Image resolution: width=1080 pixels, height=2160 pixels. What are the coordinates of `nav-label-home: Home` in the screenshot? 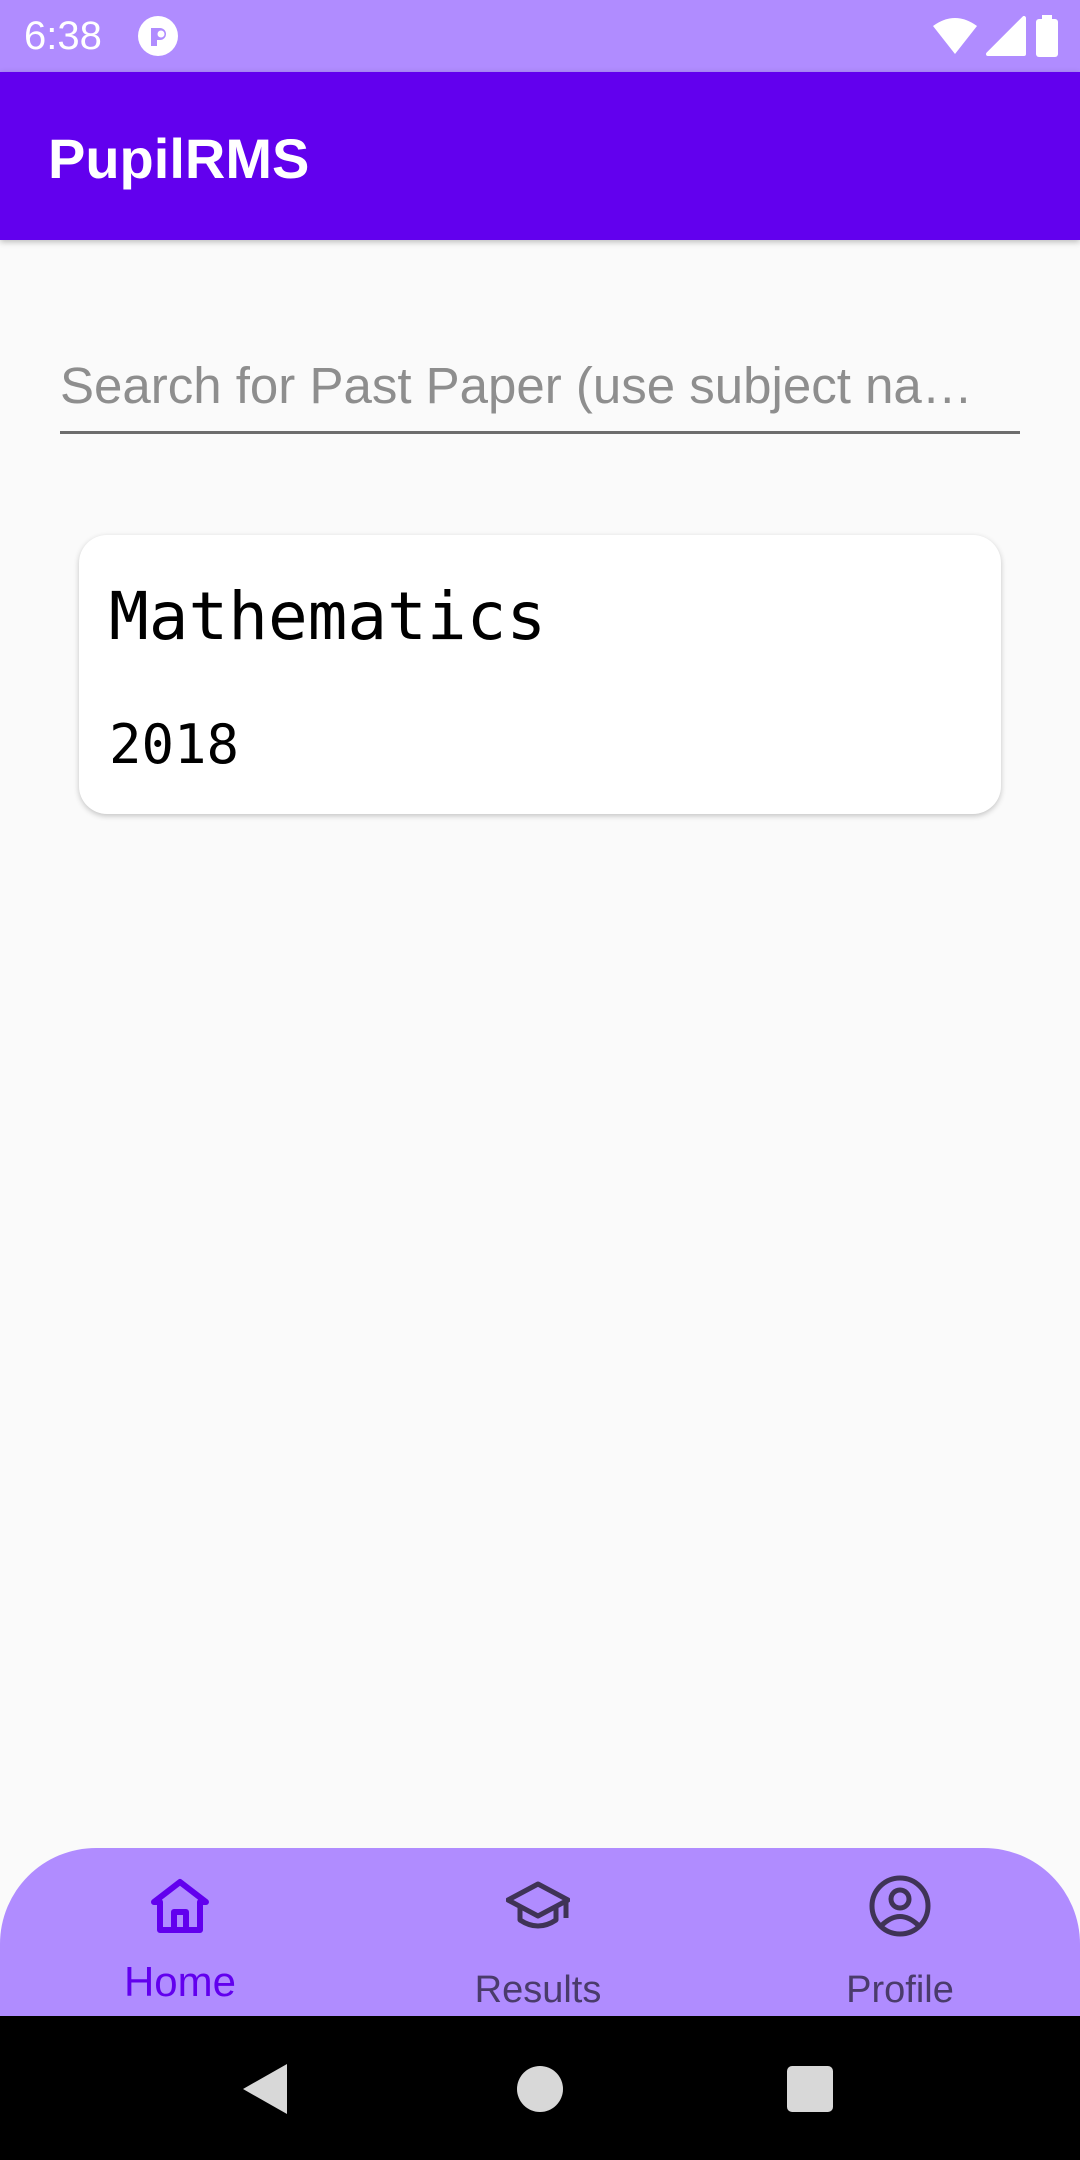 It's located at (180, 1981).